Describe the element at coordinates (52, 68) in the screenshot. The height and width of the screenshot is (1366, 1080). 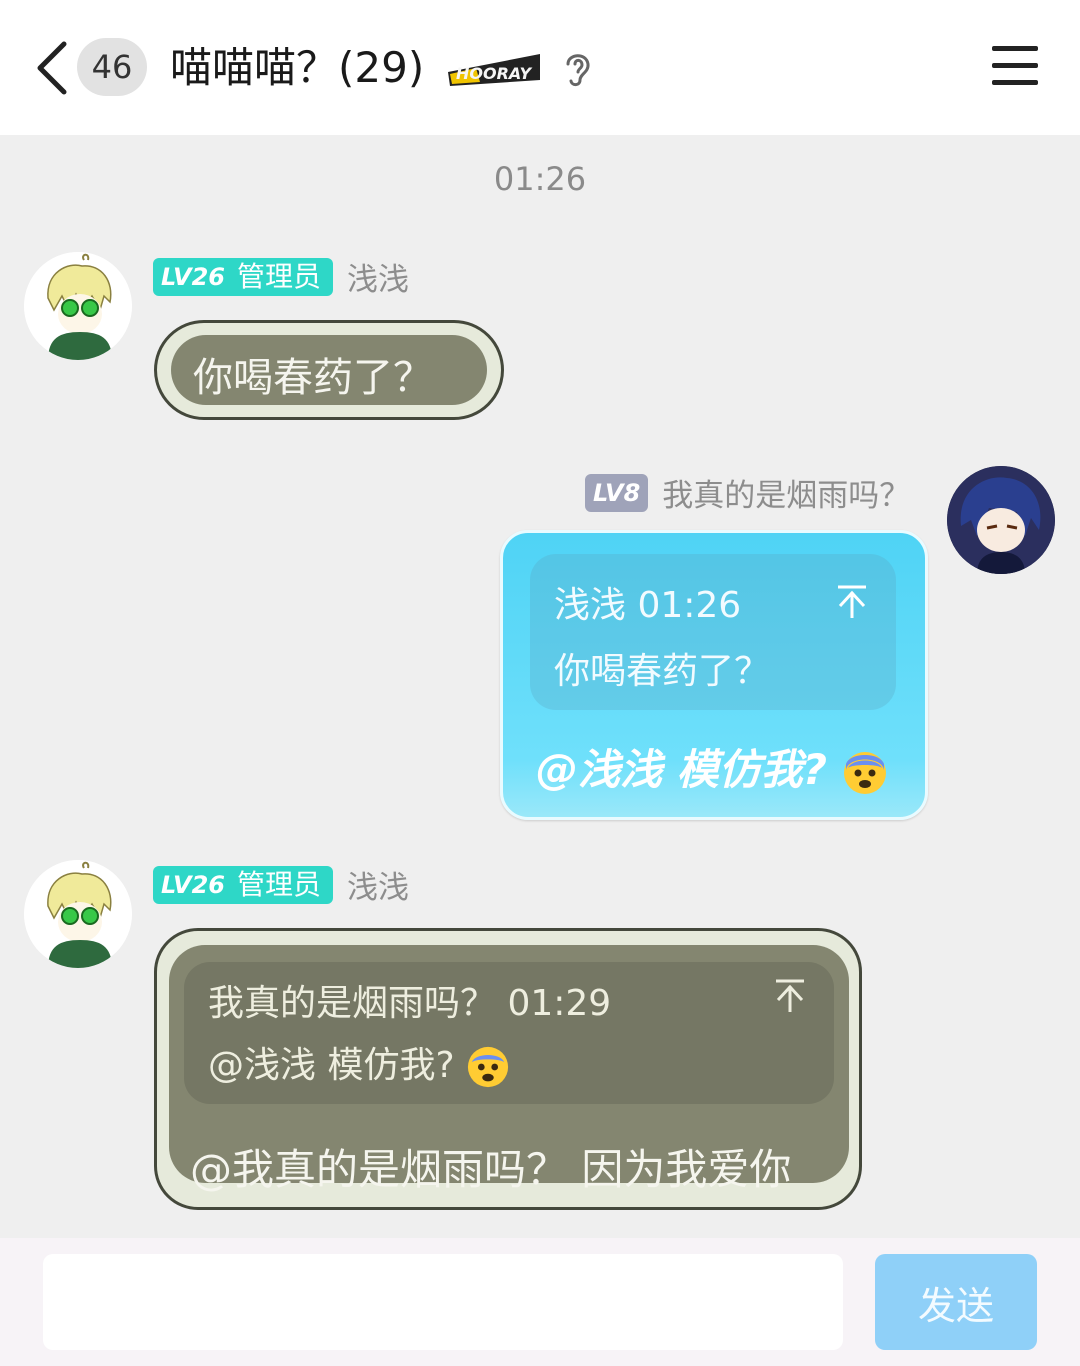
I see `back-arrow-icon` at that location.